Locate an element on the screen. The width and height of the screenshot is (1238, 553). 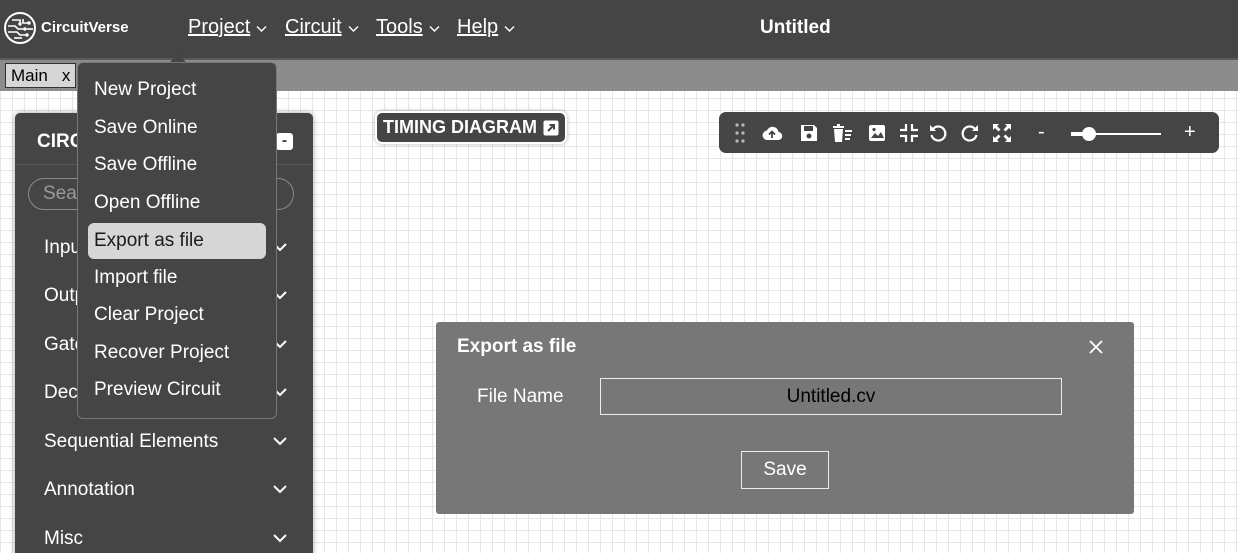
minimize-button: - is located at coordinates (284, 141).